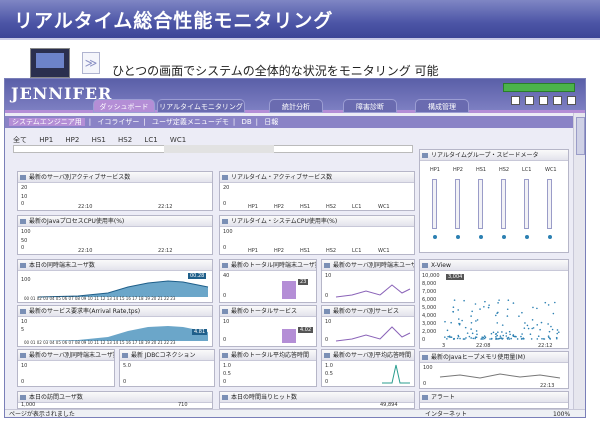  I want to click on title-underline, so click(300, 39).